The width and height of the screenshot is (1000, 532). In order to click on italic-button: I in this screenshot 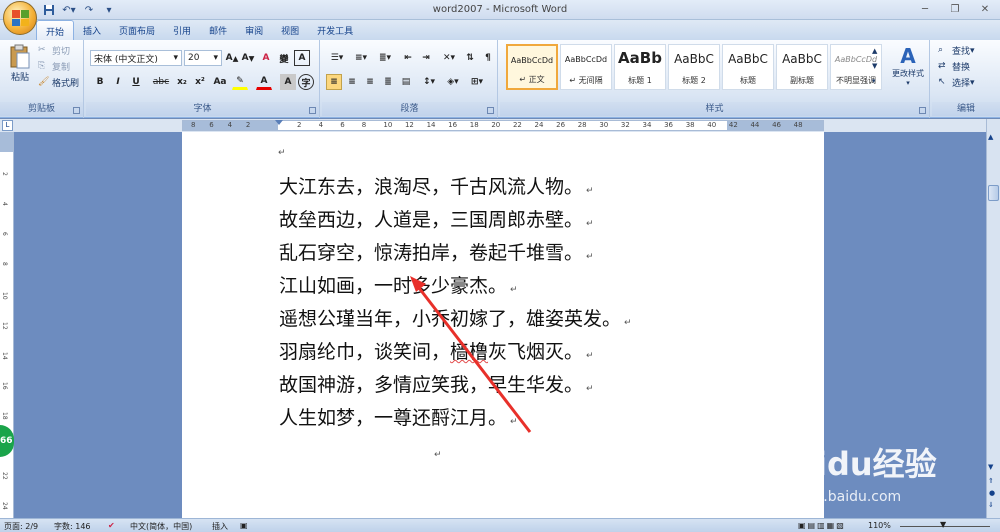, I will do `click(118, 82)`.